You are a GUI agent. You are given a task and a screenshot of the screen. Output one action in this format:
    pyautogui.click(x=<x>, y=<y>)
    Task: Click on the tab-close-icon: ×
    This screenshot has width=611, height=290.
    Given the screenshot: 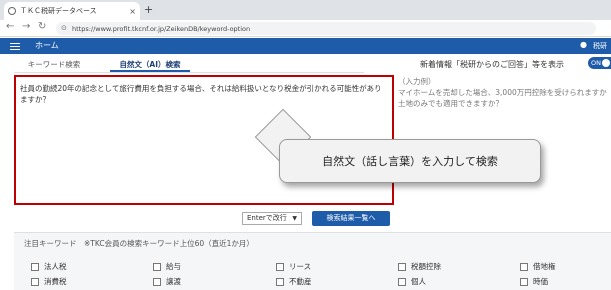 What is the action you would take?
    pyautogui.click(x=132, y=11)
    